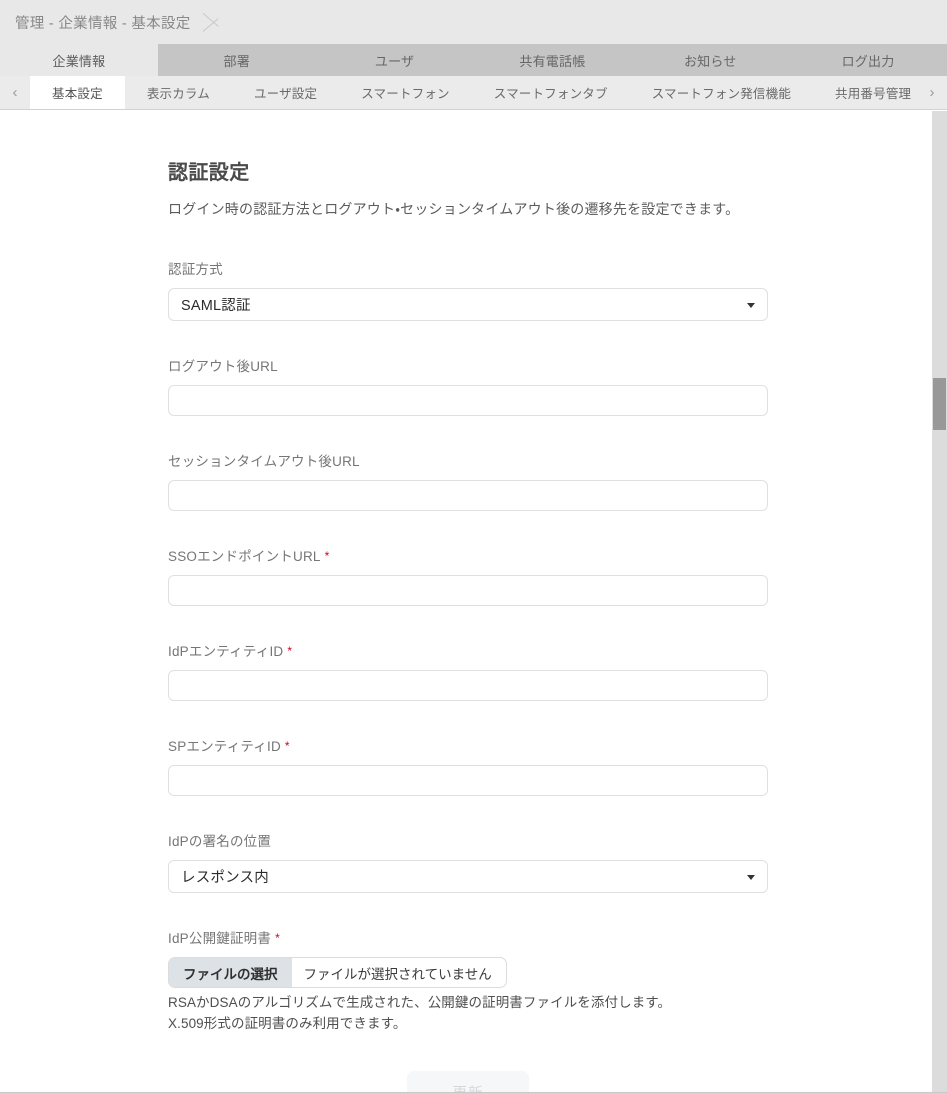 This screenshot has width=947, height=1093. What do you see at coordinates (103, 23) in the screenshot?
I see `breadcrumb: 管理 - 企業情報 - 基本設定` at bounding box center [103, 23].